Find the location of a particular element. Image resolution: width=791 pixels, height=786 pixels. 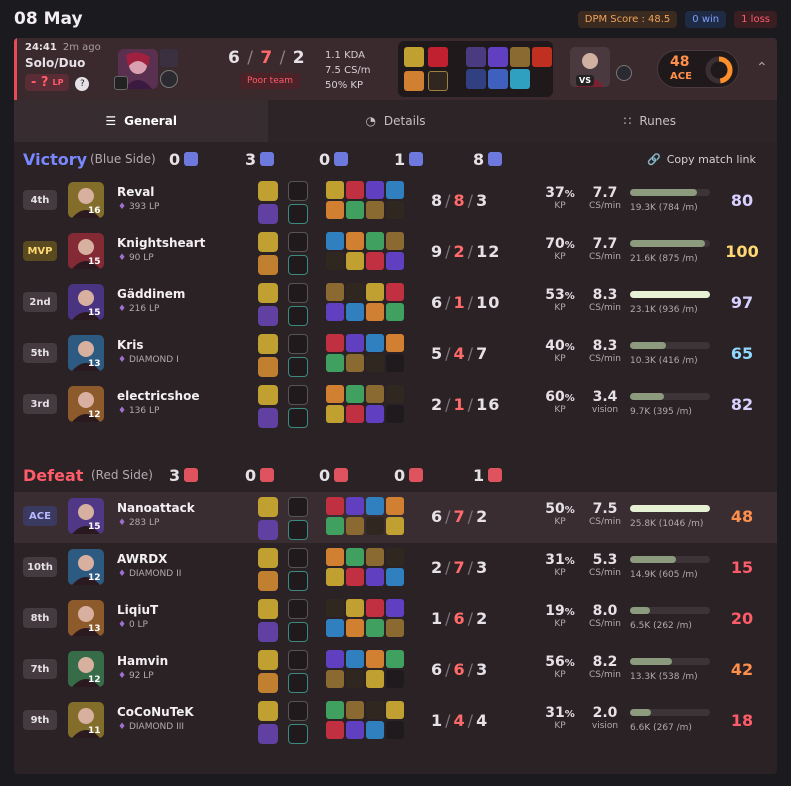

lp-help-icon: ? is located at coordinates (82, 84).